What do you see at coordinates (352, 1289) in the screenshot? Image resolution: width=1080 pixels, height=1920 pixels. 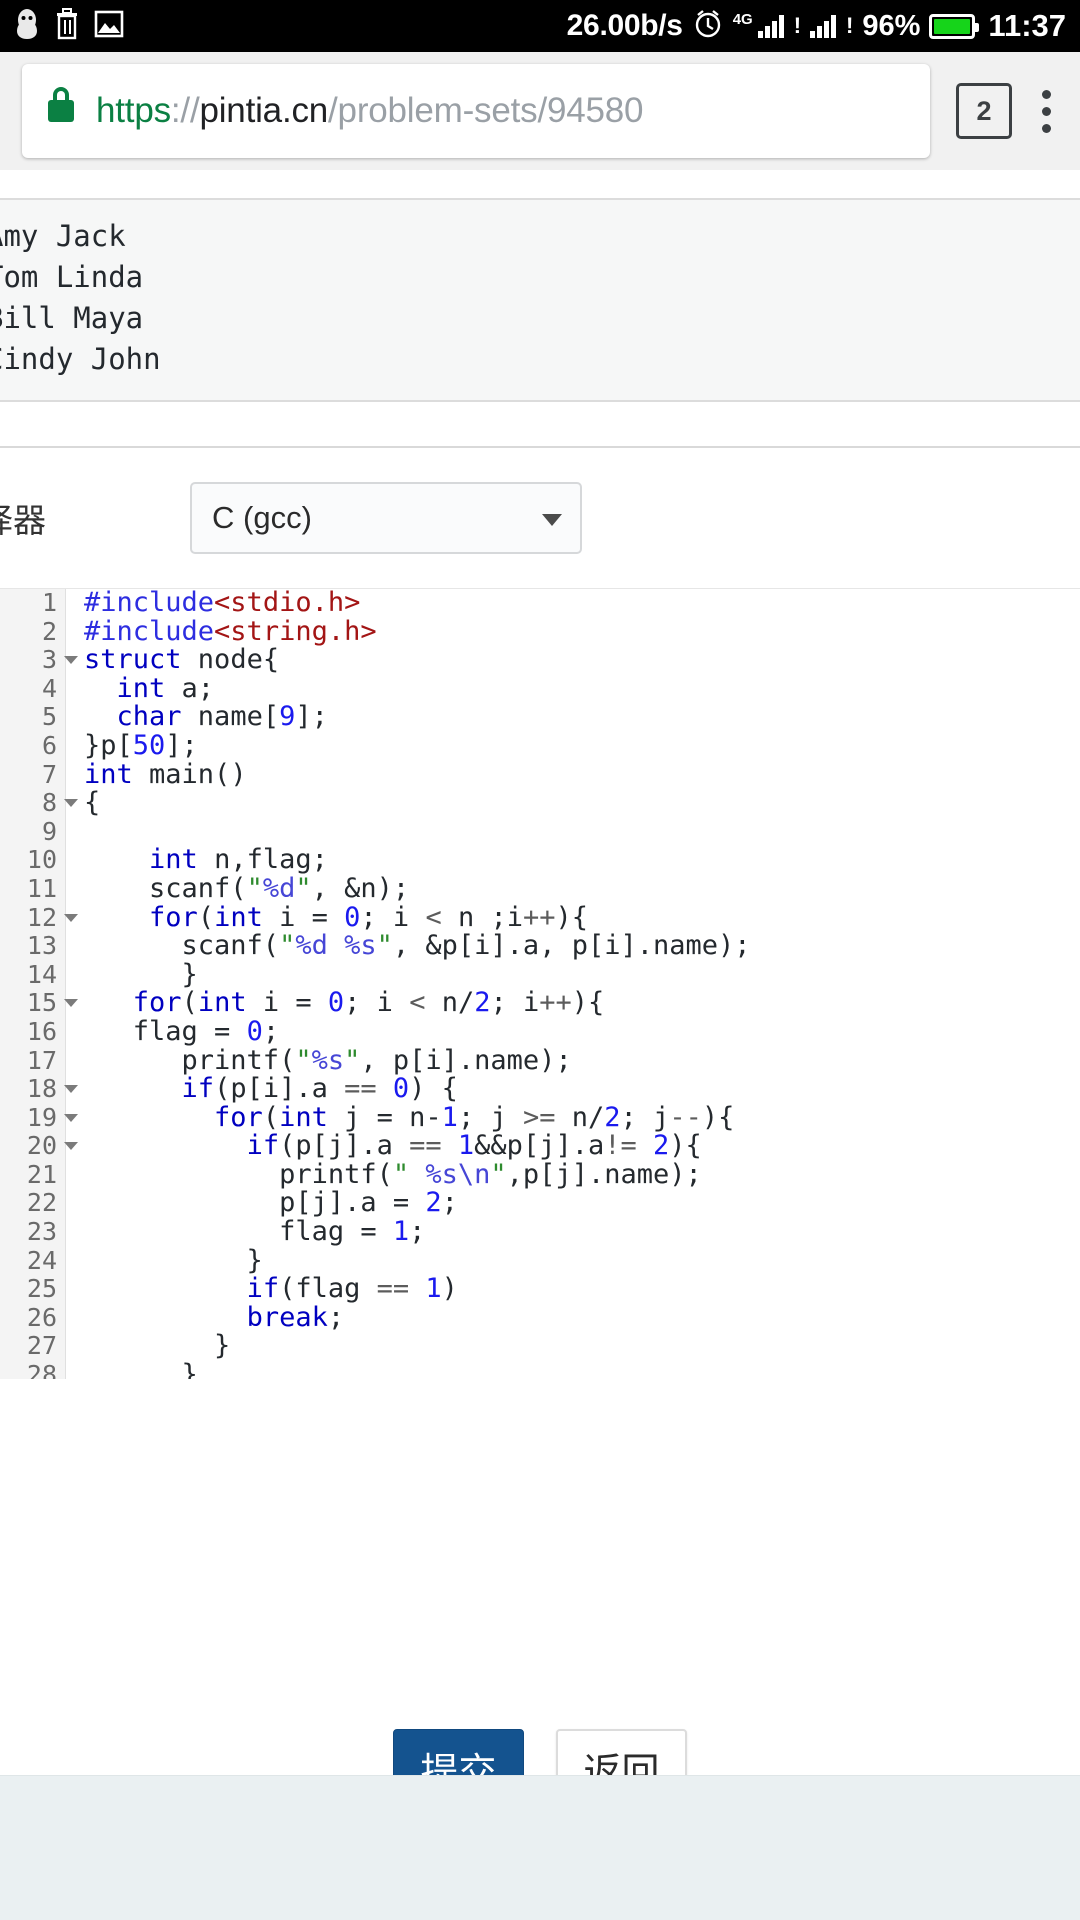 I see `code-line-text: if(flag == 1)` at bounding box center [352, 1289].